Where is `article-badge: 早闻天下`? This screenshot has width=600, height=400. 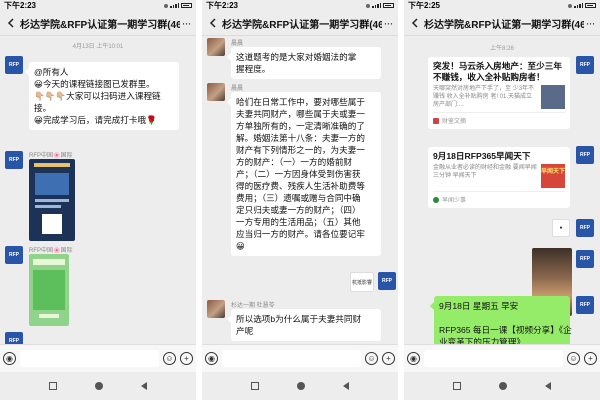
article-badge: 早闻天下 is located at coordinates (553, 176).